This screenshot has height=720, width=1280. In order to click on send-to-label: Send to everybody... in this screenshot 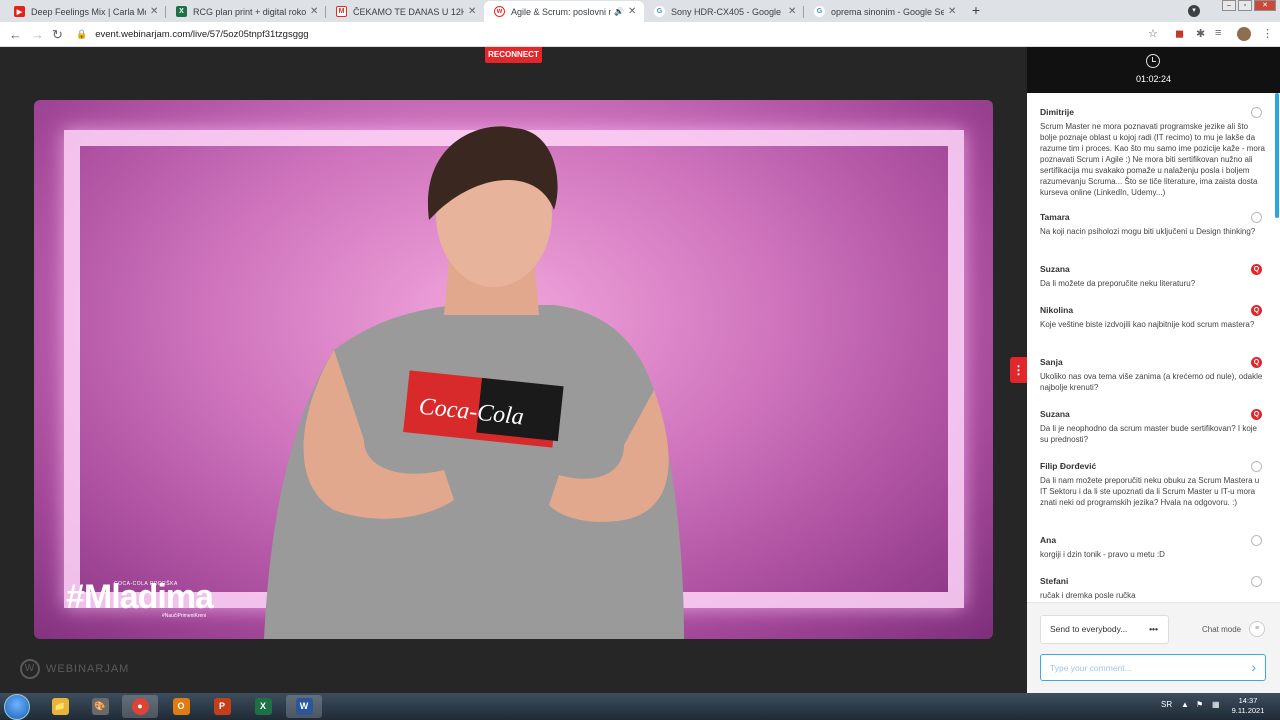, I will do `click(1089, 629)`.